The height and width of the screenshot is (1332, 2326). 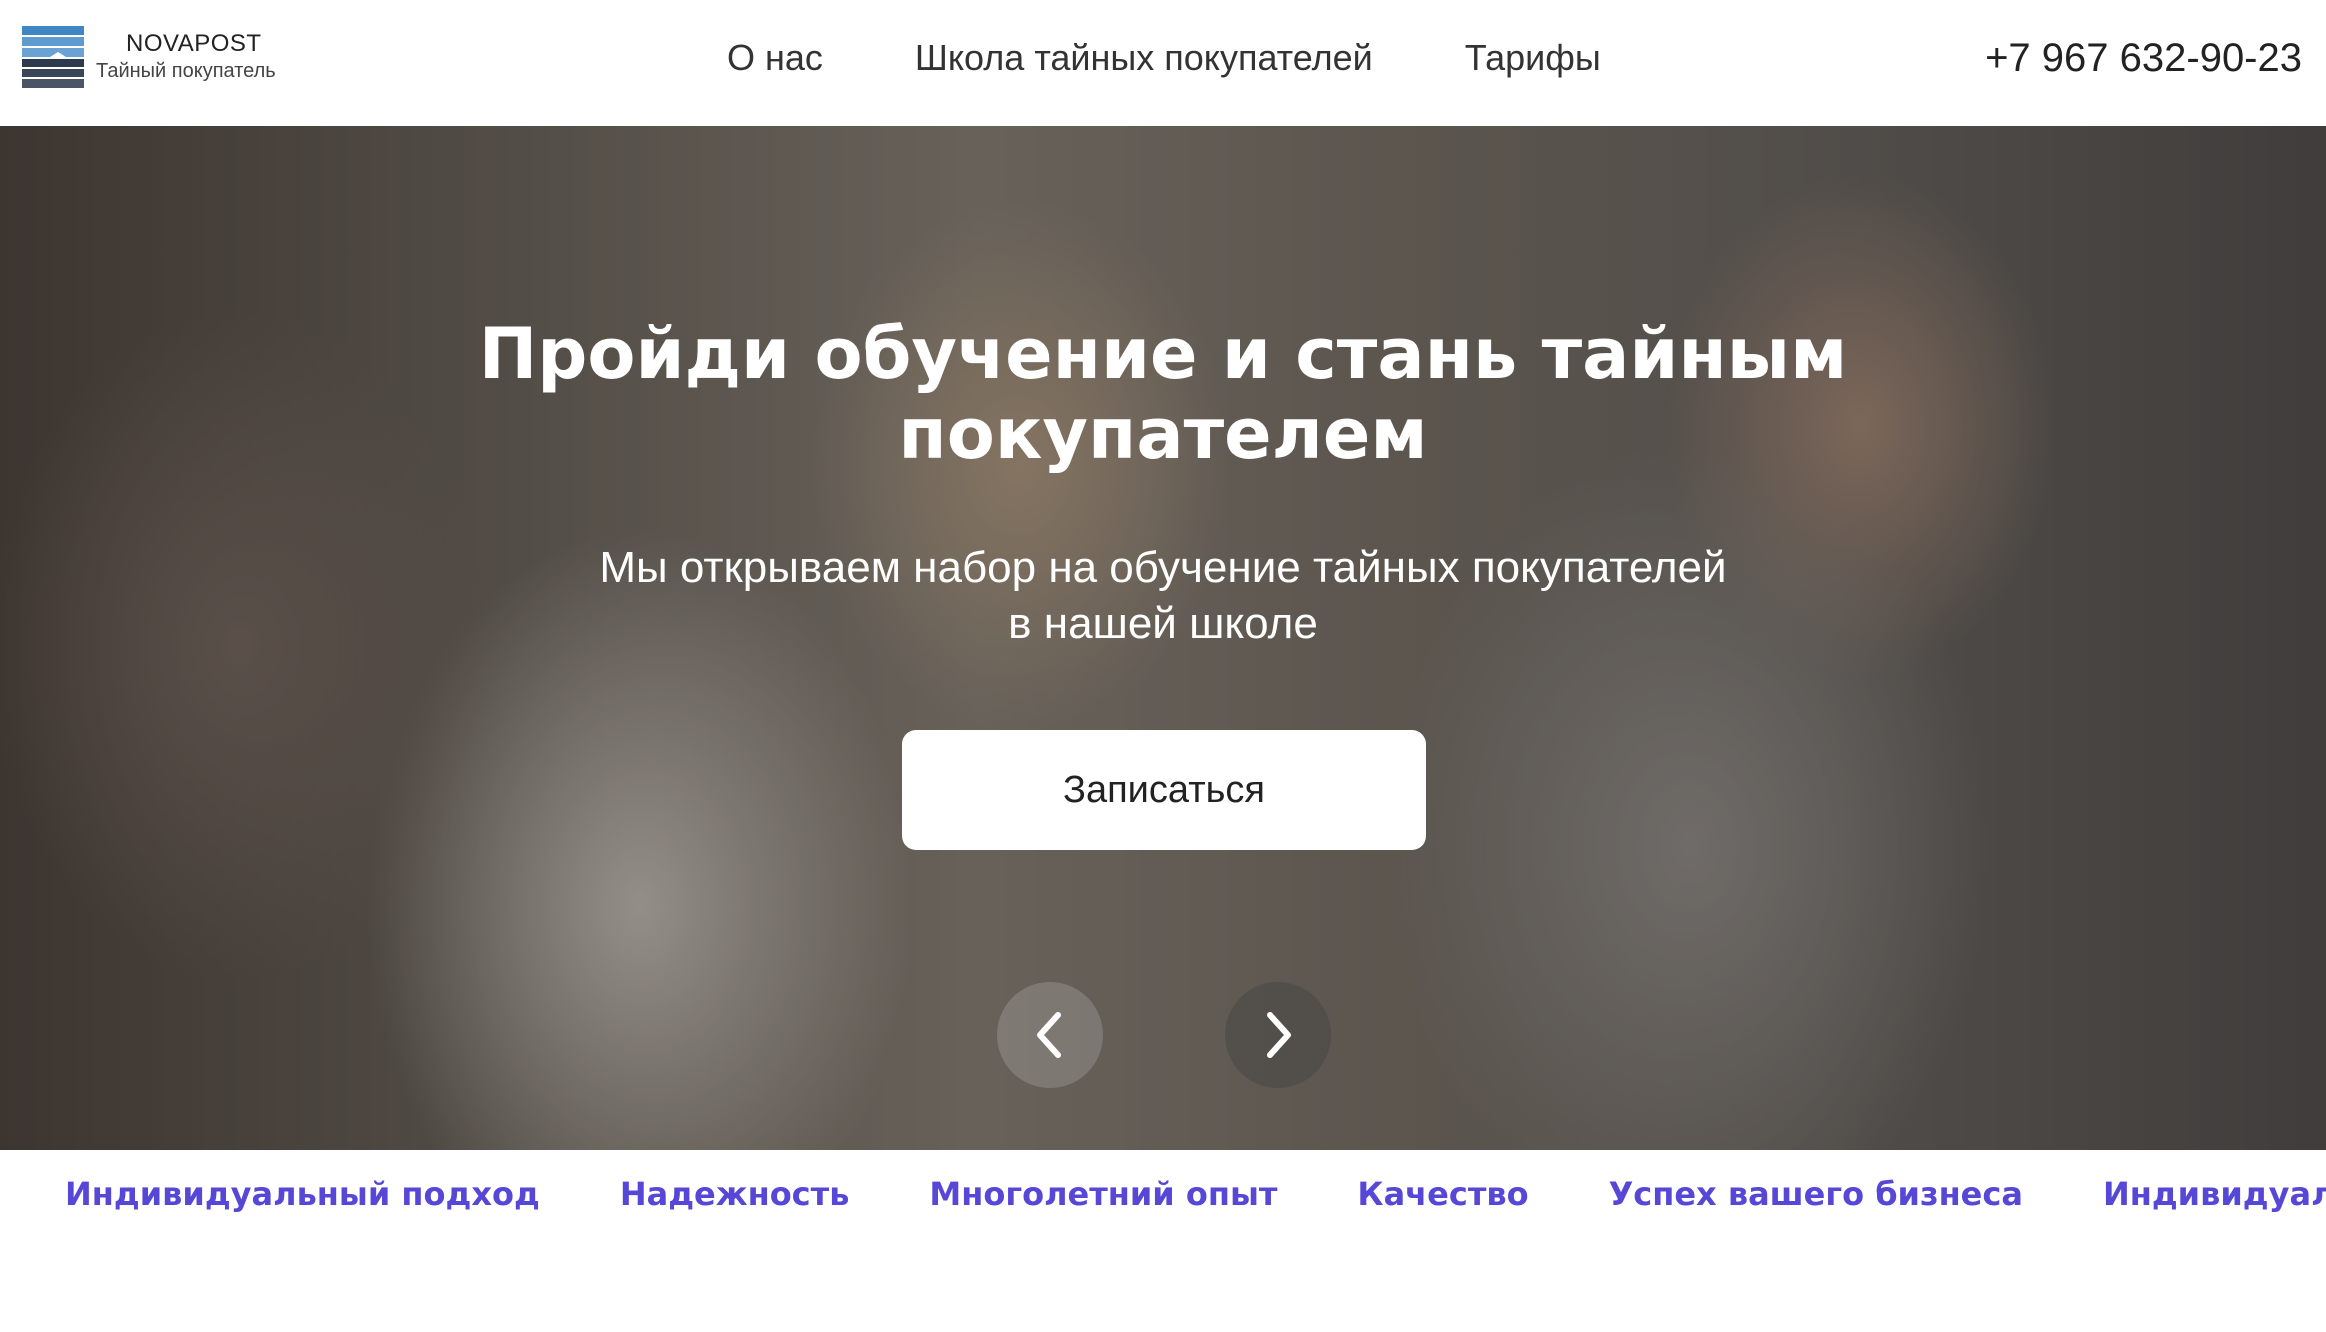 I want to click on ticker-item: Многолетний опыт, so click(x=1103, y=1194).